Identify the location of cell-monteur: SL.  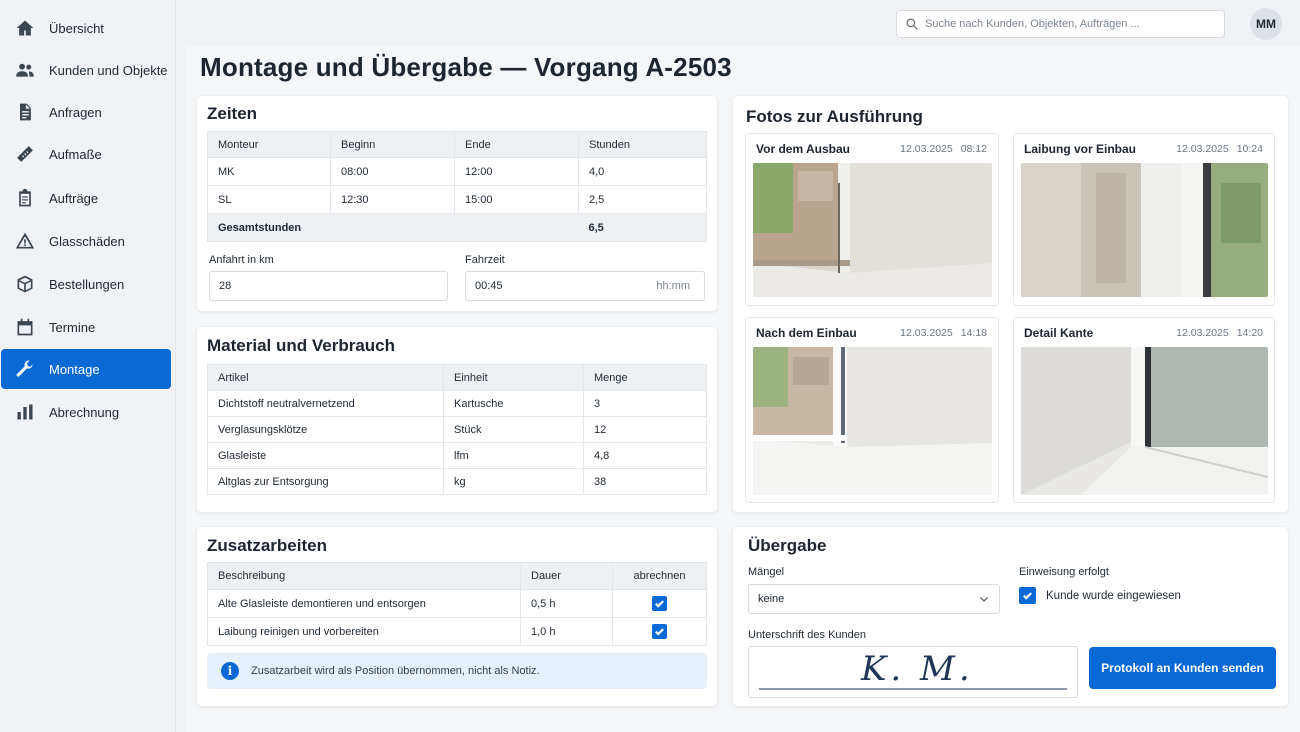
(269, 199).